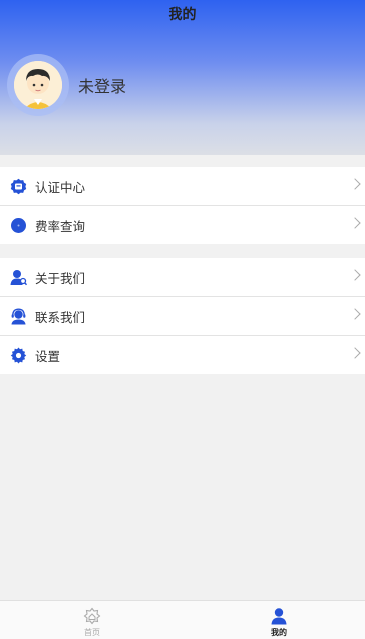 This screenshot has height=639, width=365. Describe the element at coordinates (182, 355) in the screenshot. I see `menu-item-settings: 设置` at that location.